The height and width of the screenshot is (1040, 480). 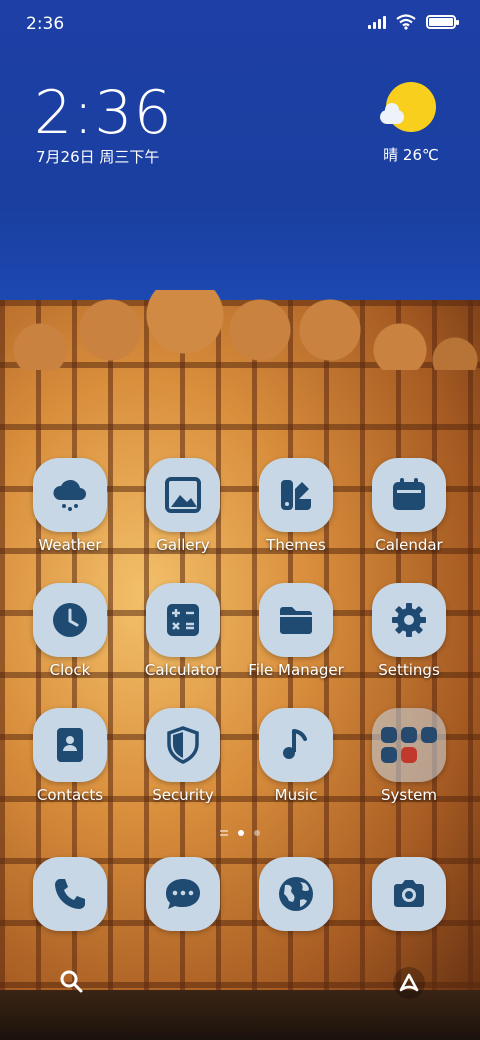 What do you see at coordinates (183, 545) in the screenshot?
I see `app-label: Gallery` at bounding box center [183, 545].